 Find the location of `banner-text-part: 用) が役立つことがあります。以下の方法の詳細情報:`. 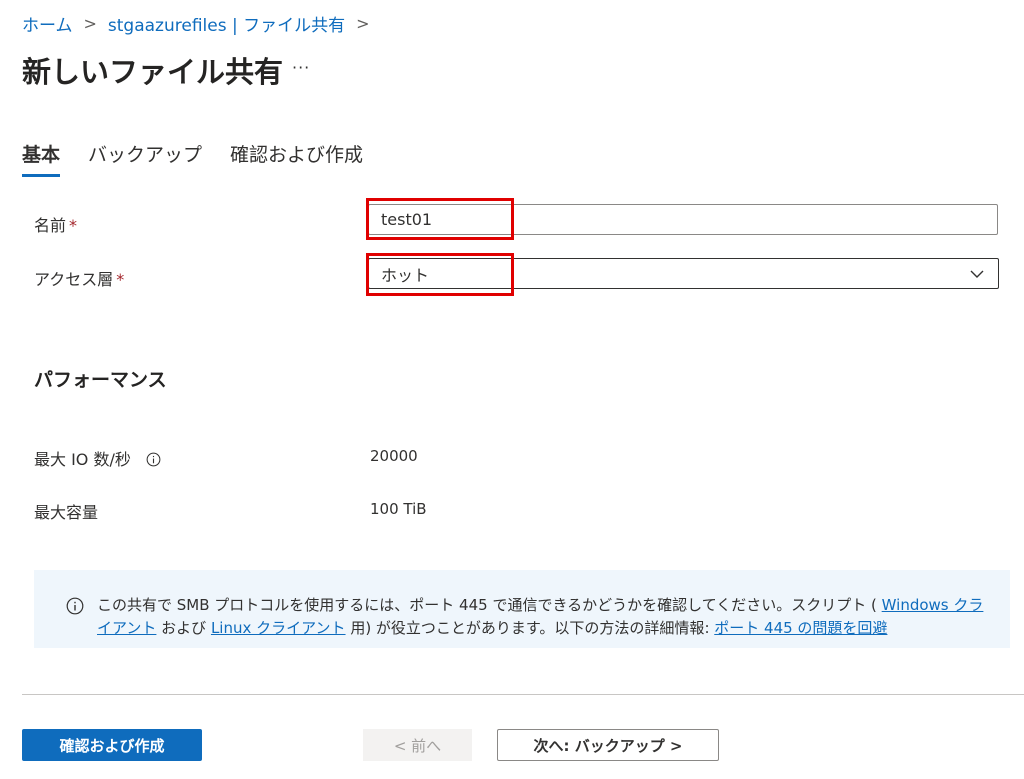

banner-text-part: 用) が役立つことがあります。以下の方法の詳細情報: is located at coordinates (530, 628).